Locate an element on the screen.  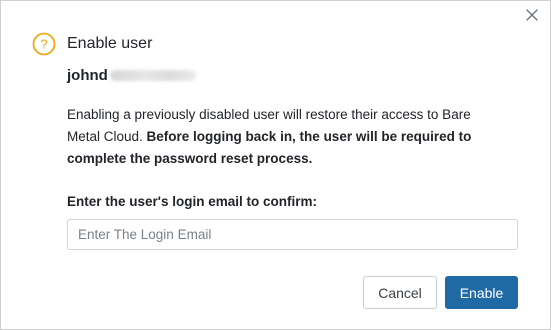
dialog-header: ? Enable user is located at coordinates (92, 44).